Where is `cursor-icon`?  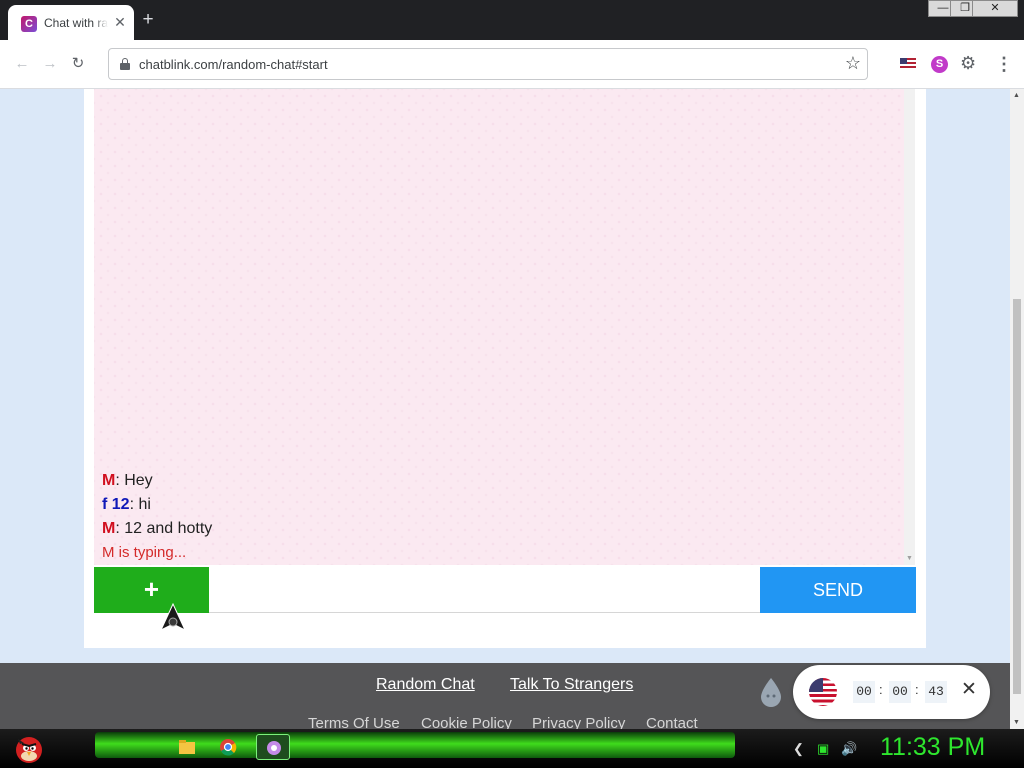 cursor-icon is located at coordinates (173, 617).